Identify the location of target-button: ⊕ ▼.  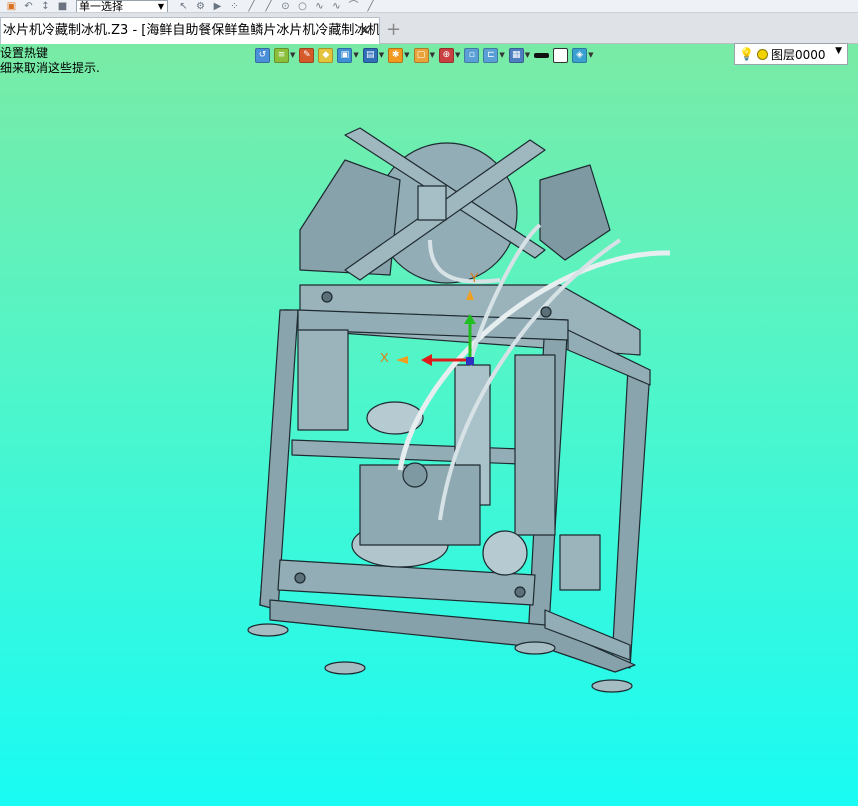
(449, 55).